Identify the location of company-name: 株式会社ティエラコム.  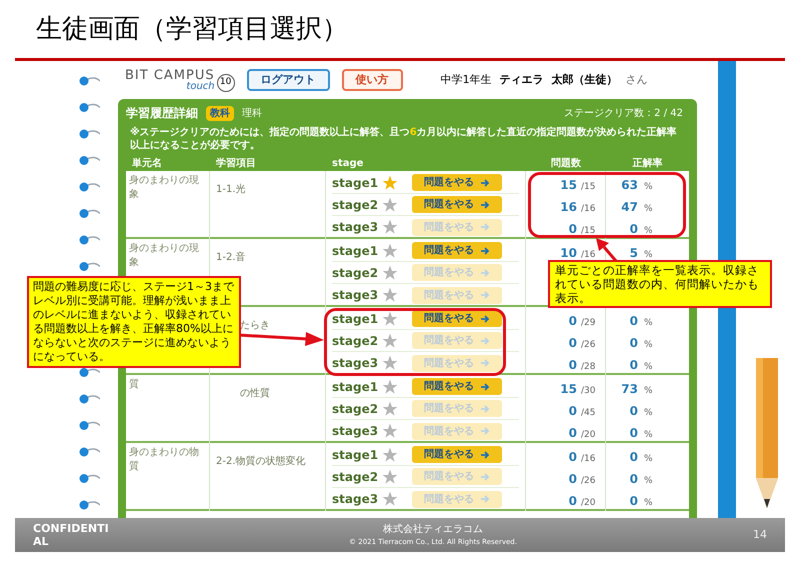
(433, 530).